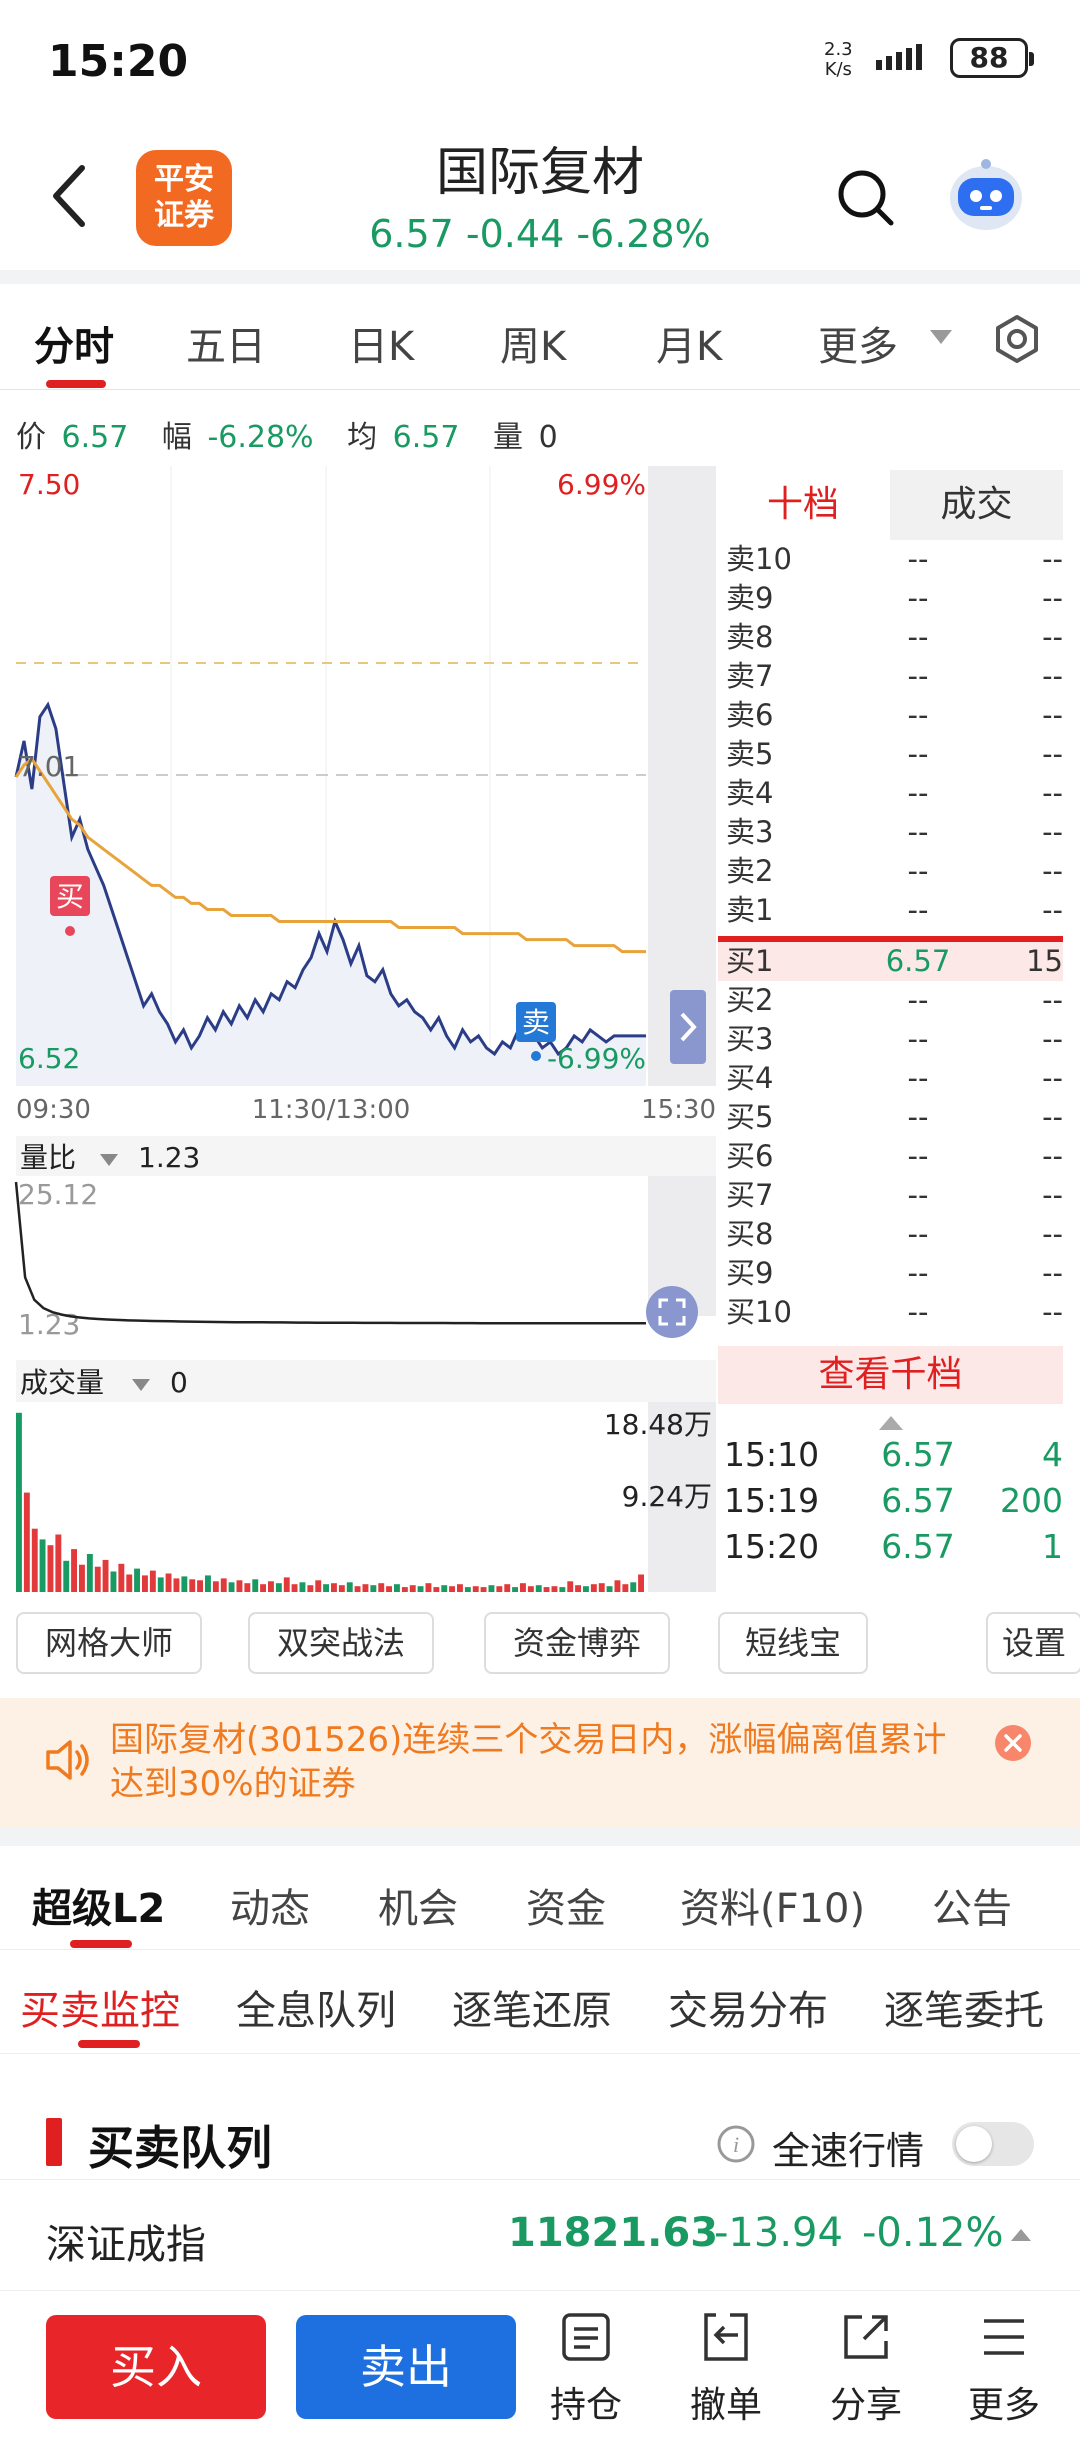  Describe the element at coordinates (890, 1195) in the screenshot. I see `bid-level-row: 买7 -- --` at that location.